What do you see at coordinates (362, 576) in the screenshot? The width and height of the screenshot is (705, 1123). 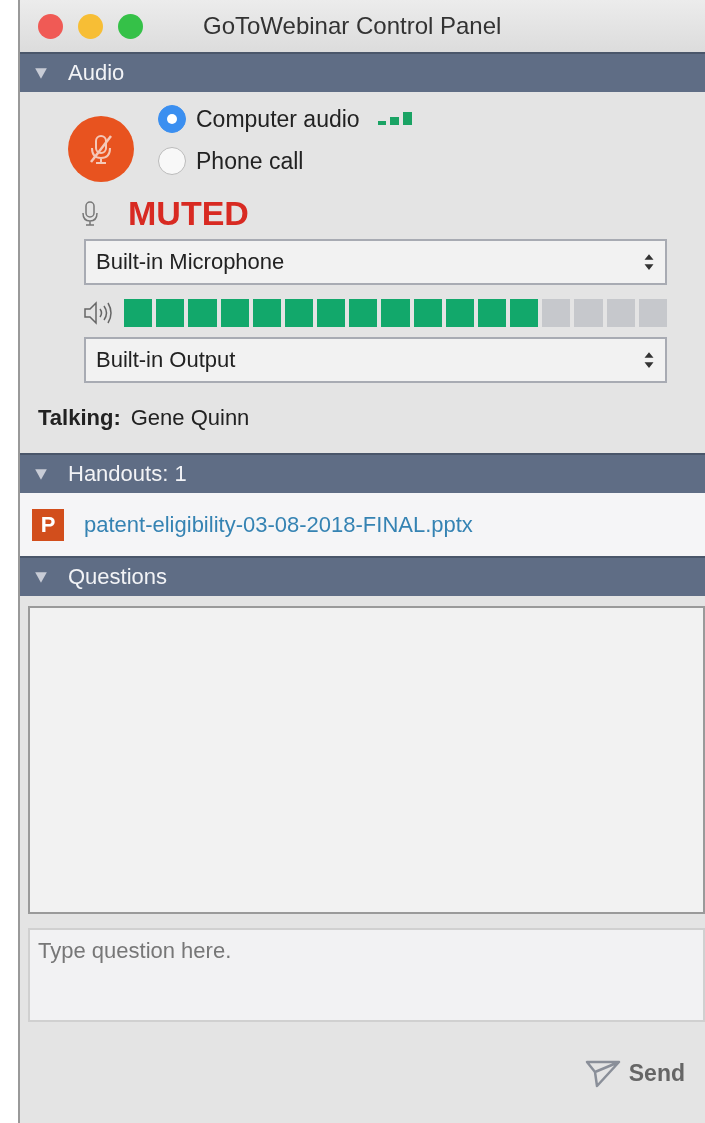 I see `section-header: Questions` at bounding box center [362, 576].